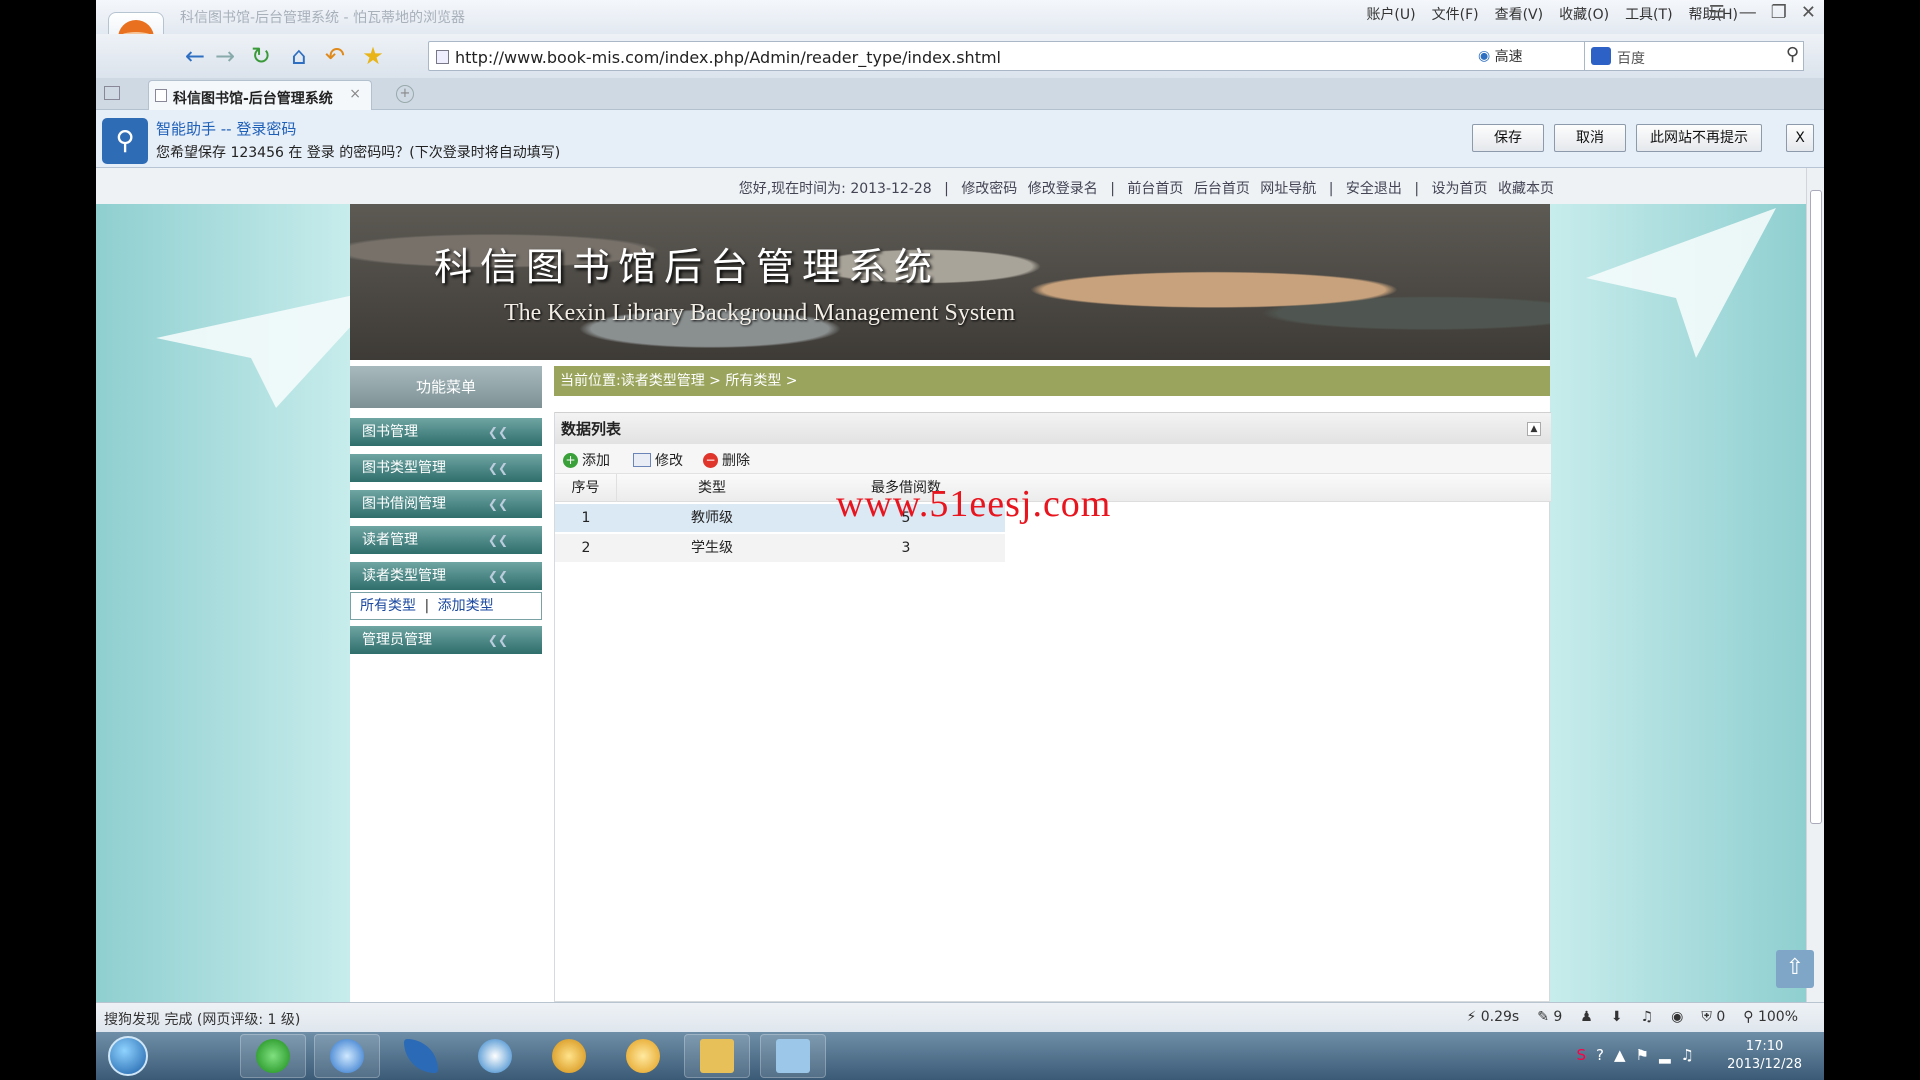 The width and height of the screenshot is (1920, 1080). What do you see at coordinates (1800, 138) in the screenshot?
I see `close-password-bar-button: X` at bounding box center [1800, 138].